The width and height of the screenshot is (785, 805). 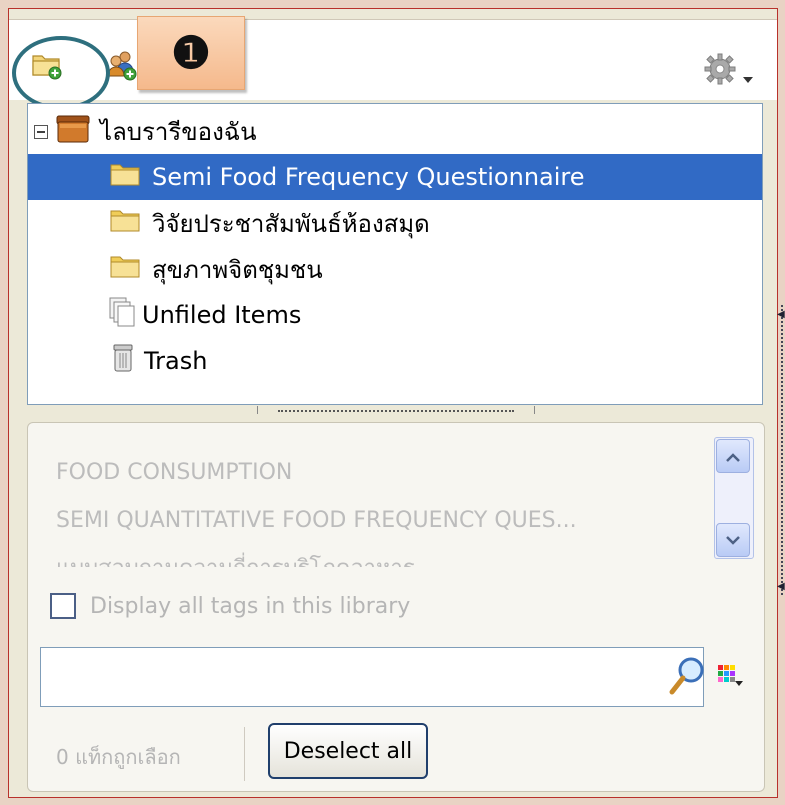 What do you see at coordinates (734, 498) in the screenshot?
I see `tag-list-scrollbar` at bounding box center [734, 498].